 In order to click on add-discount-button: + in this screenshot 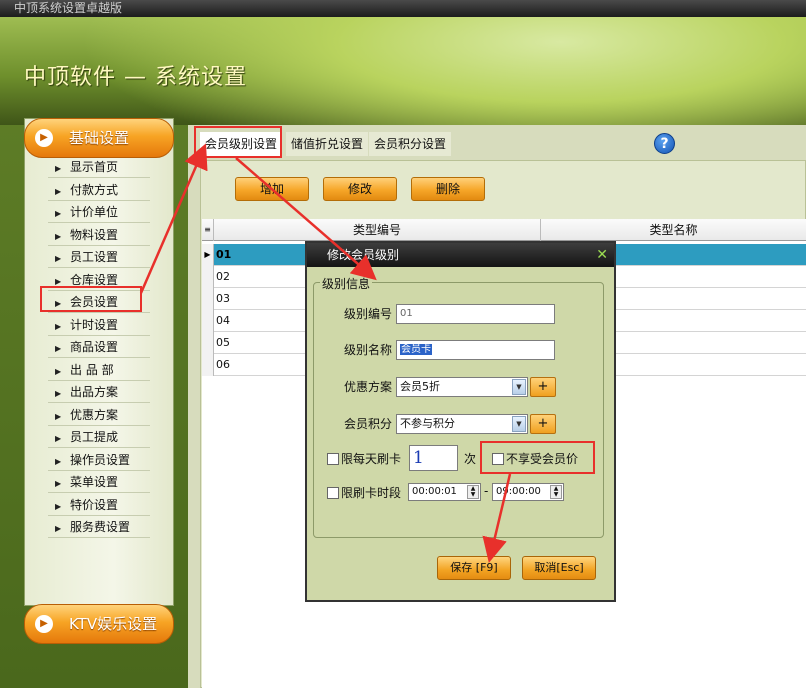, I will do `click(543, 387)`.